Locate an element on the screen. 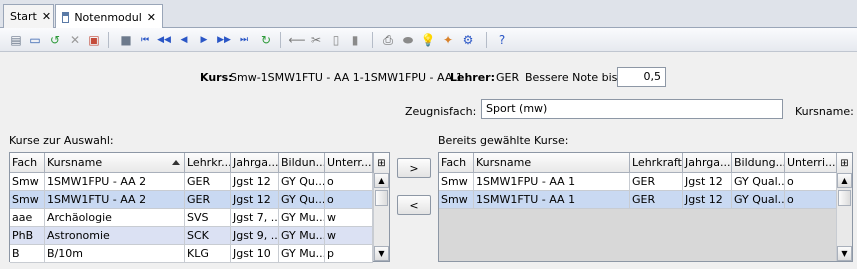 This screenshot has height=269, width=857. prev-icon: ◀ is located at coordinates (184, 40).